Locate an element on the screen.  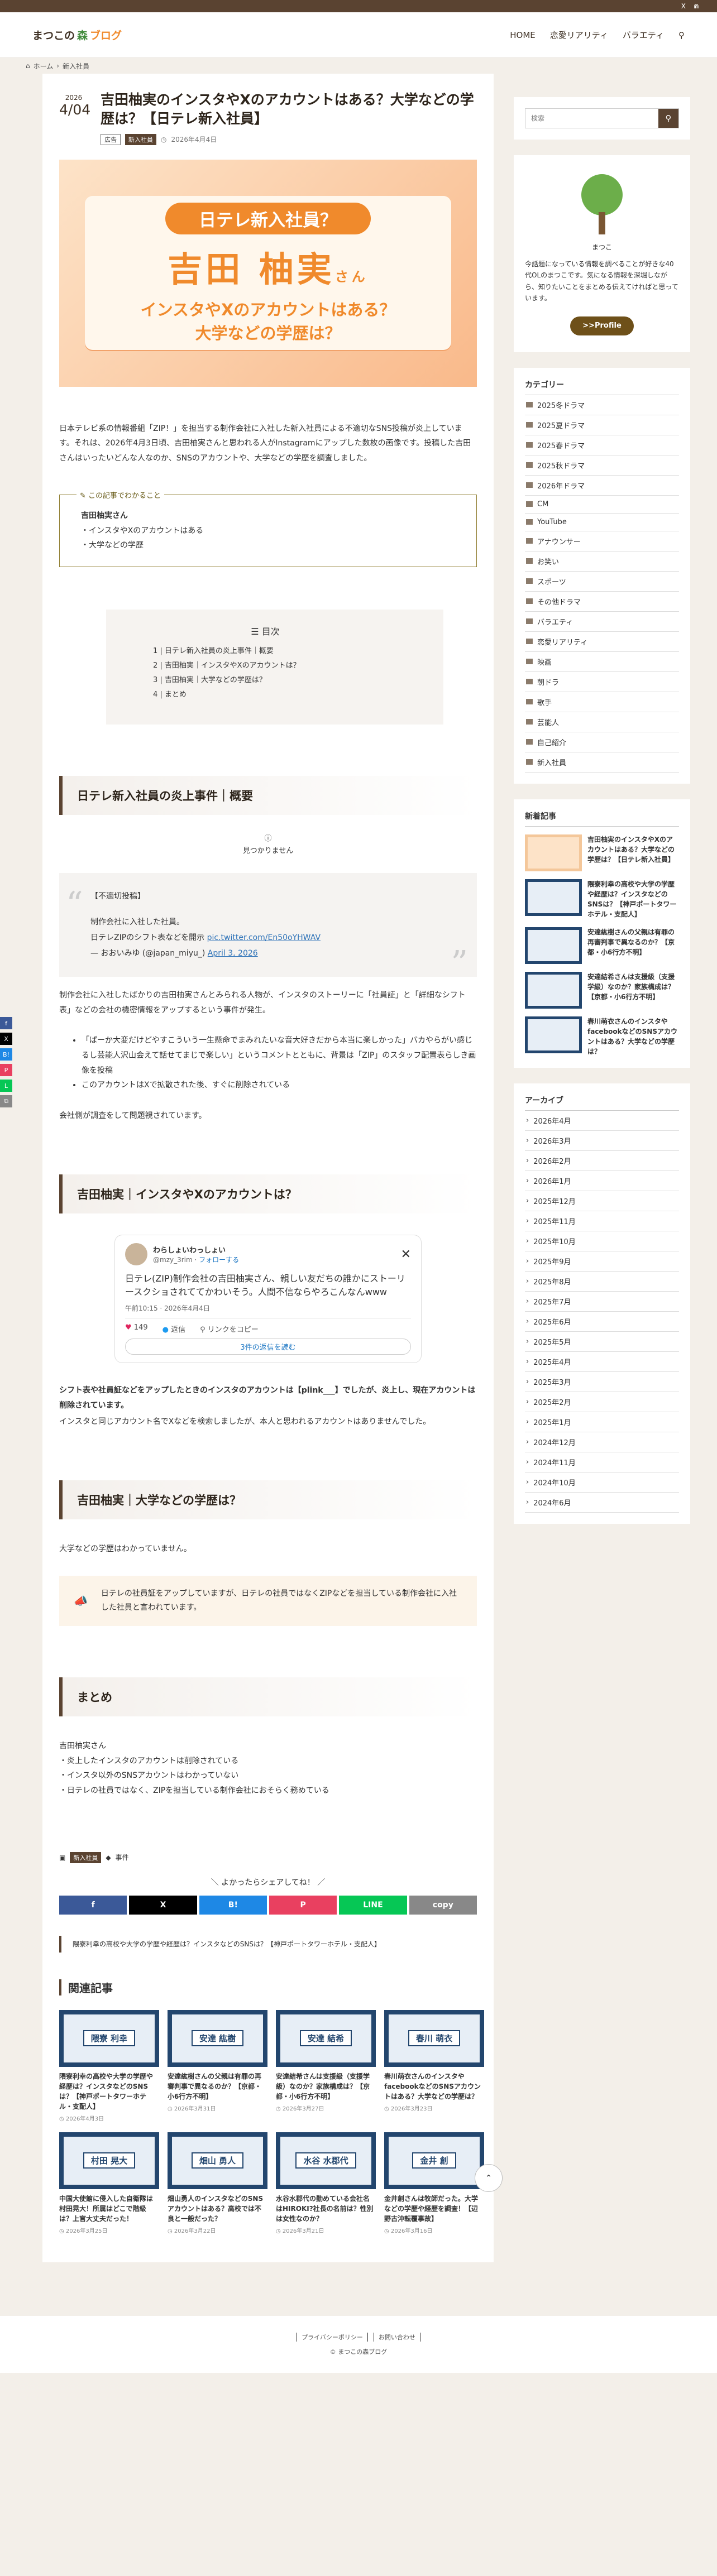
category-badge: 新入社員 is located at coordinates (141, 139).